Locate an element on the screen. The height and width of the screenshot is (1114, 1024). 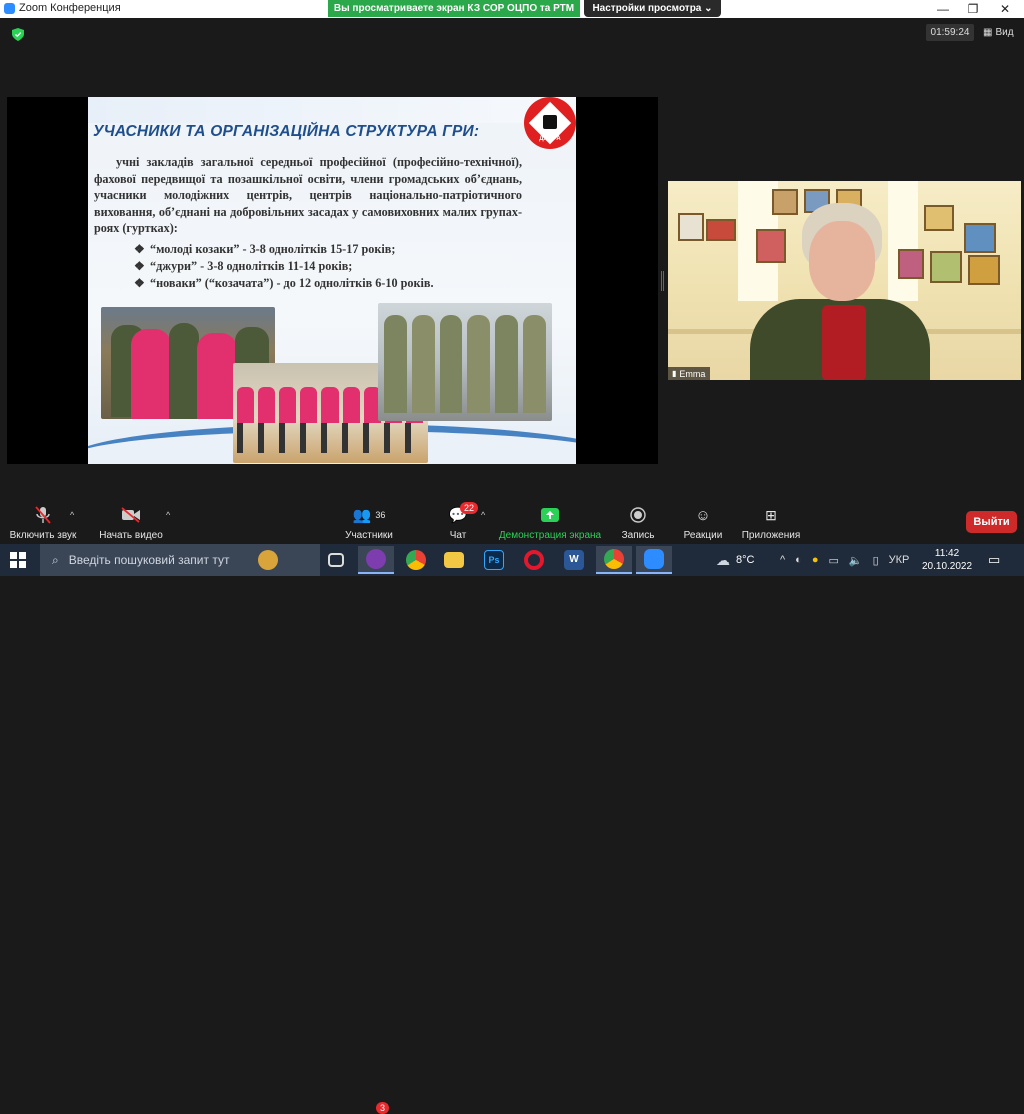
speaker-icon: 🔈 is located at coordinates (856, 560).